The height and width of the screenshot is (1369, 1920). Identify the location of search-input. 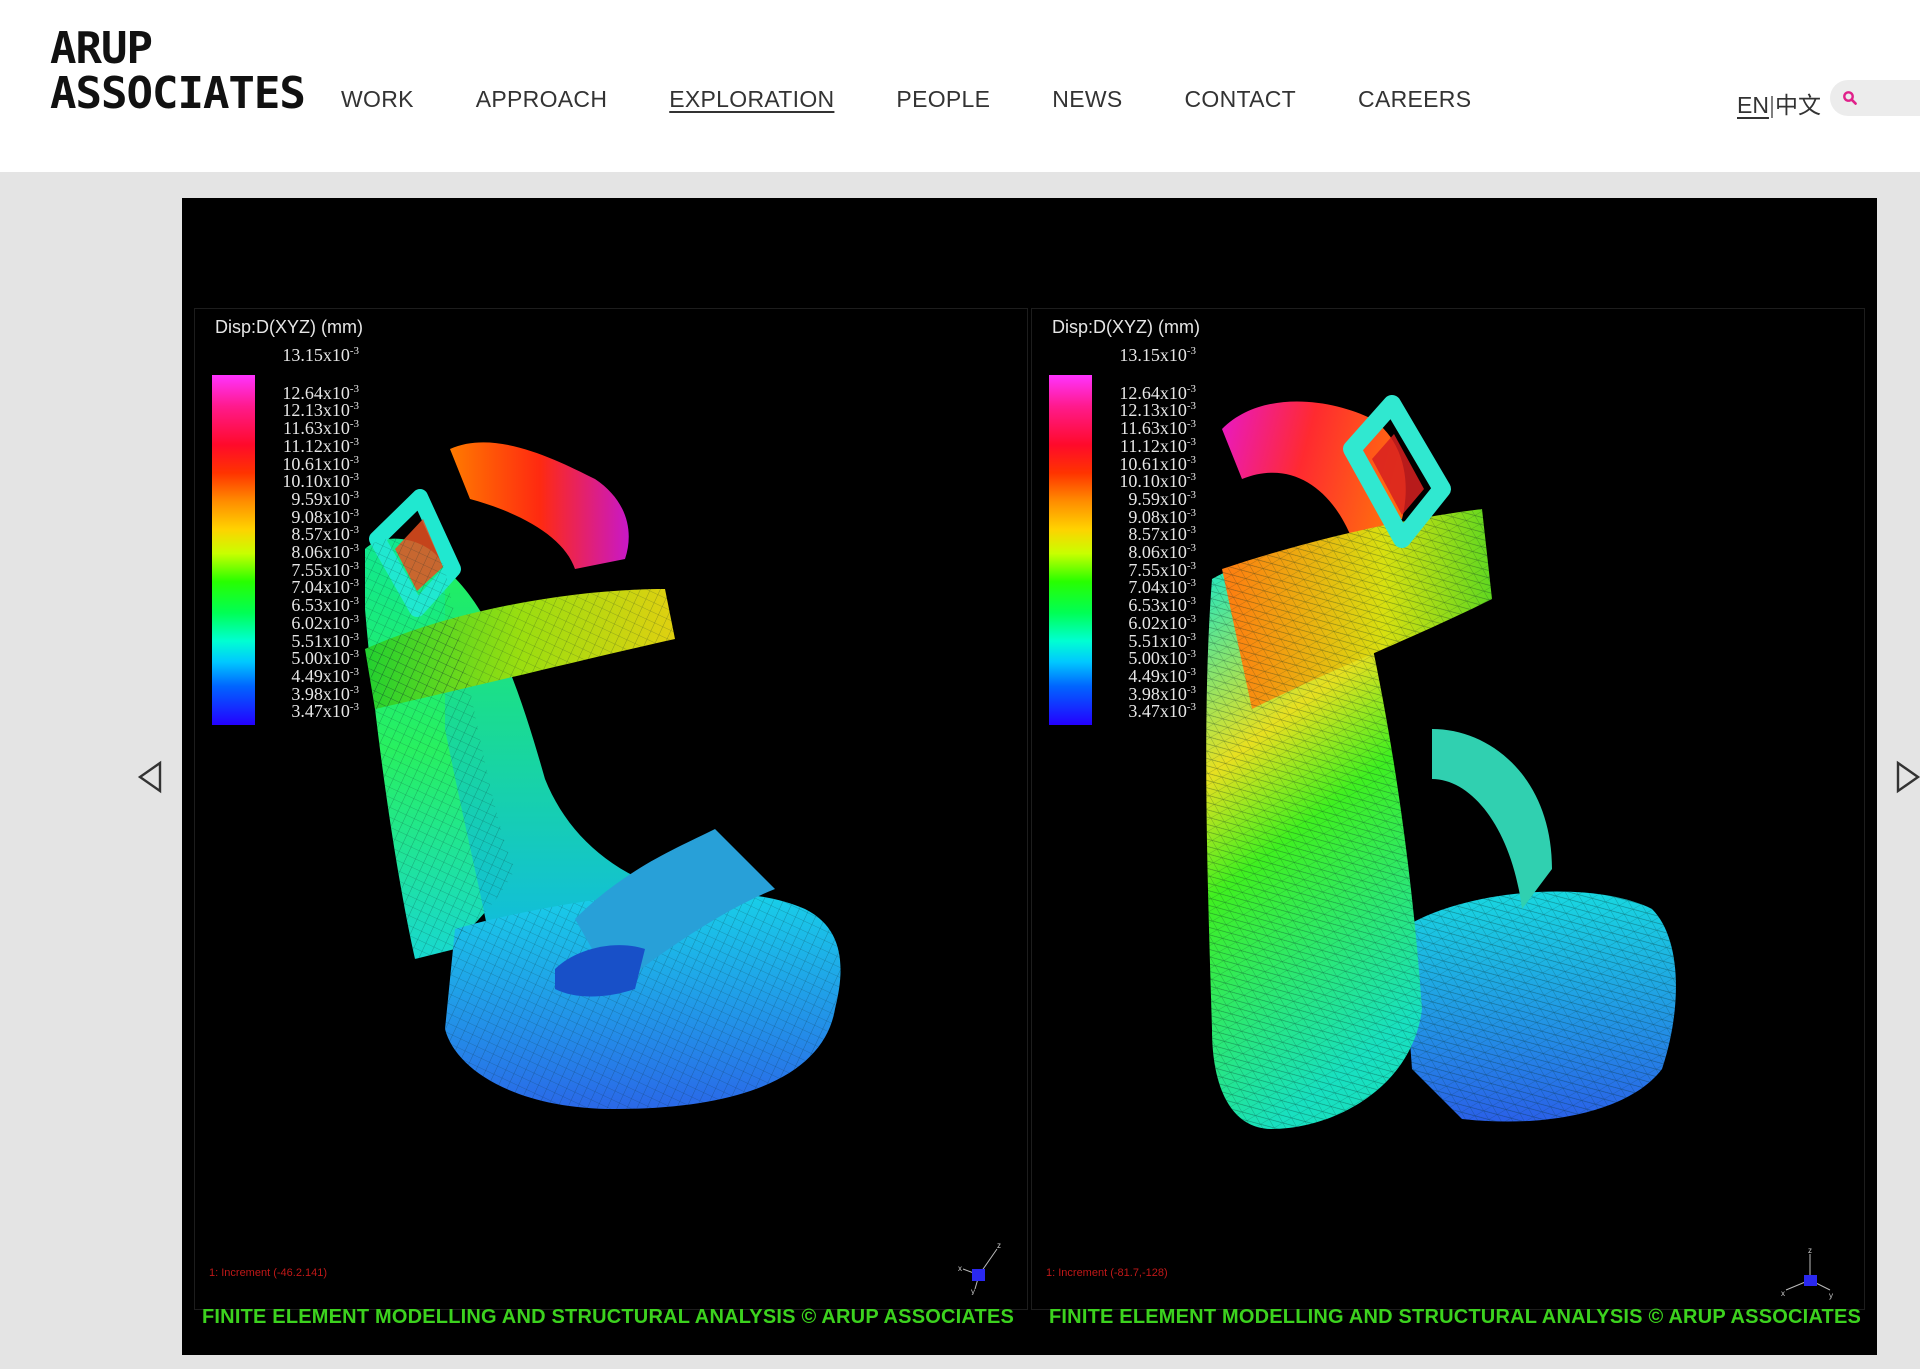
(1892, 99).